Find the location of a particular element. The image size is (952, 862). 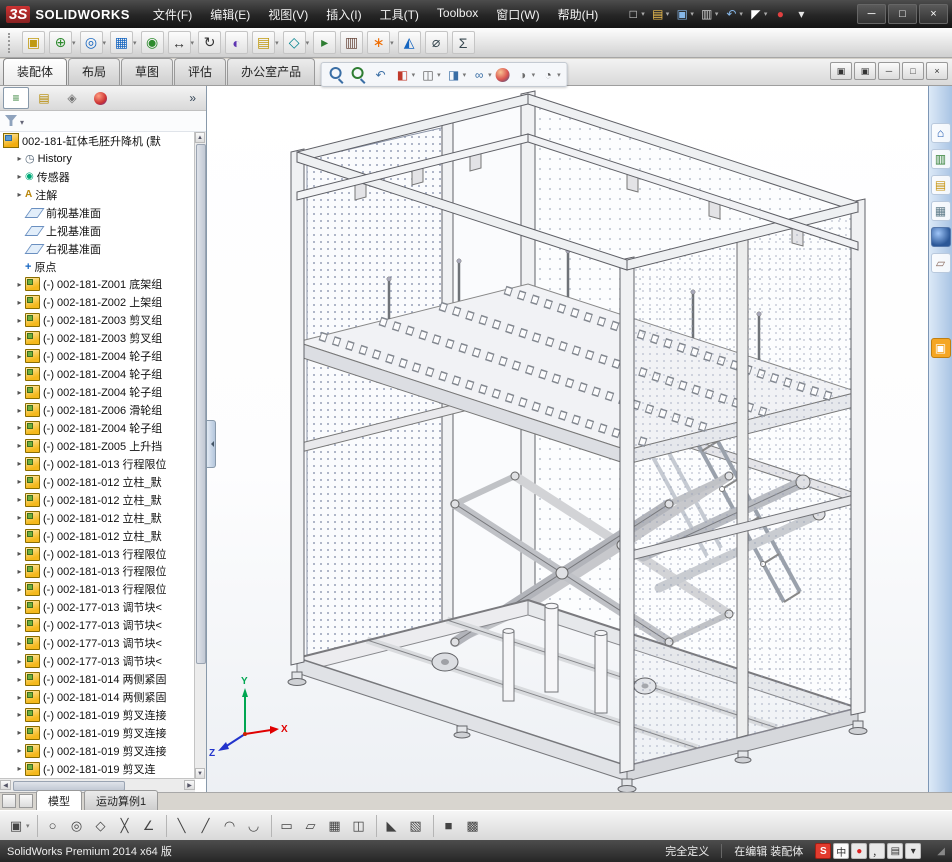

sketch-toolbar-button: ◡ is located at coordinates (254, 826).